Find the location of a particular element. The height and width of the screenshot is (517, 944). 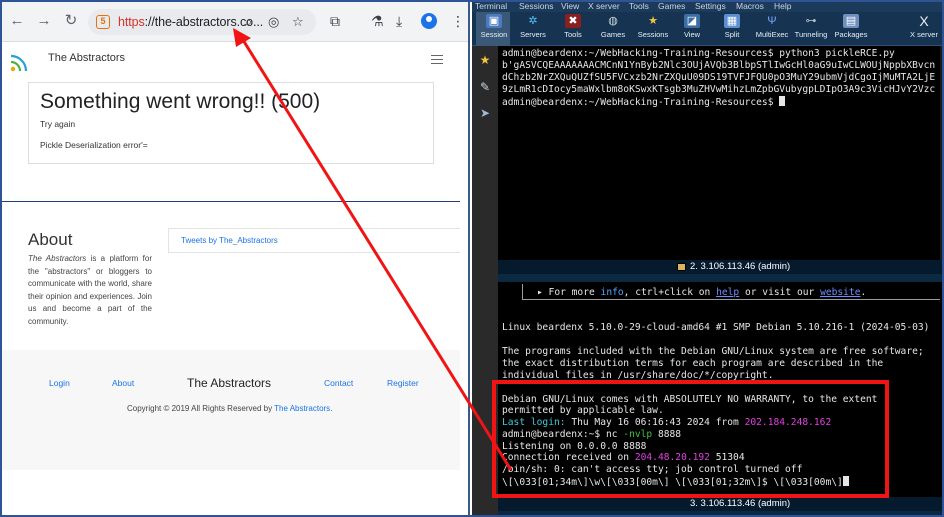

about-brand-emphasis: The Abstractors is located at coordinates (57, 258).